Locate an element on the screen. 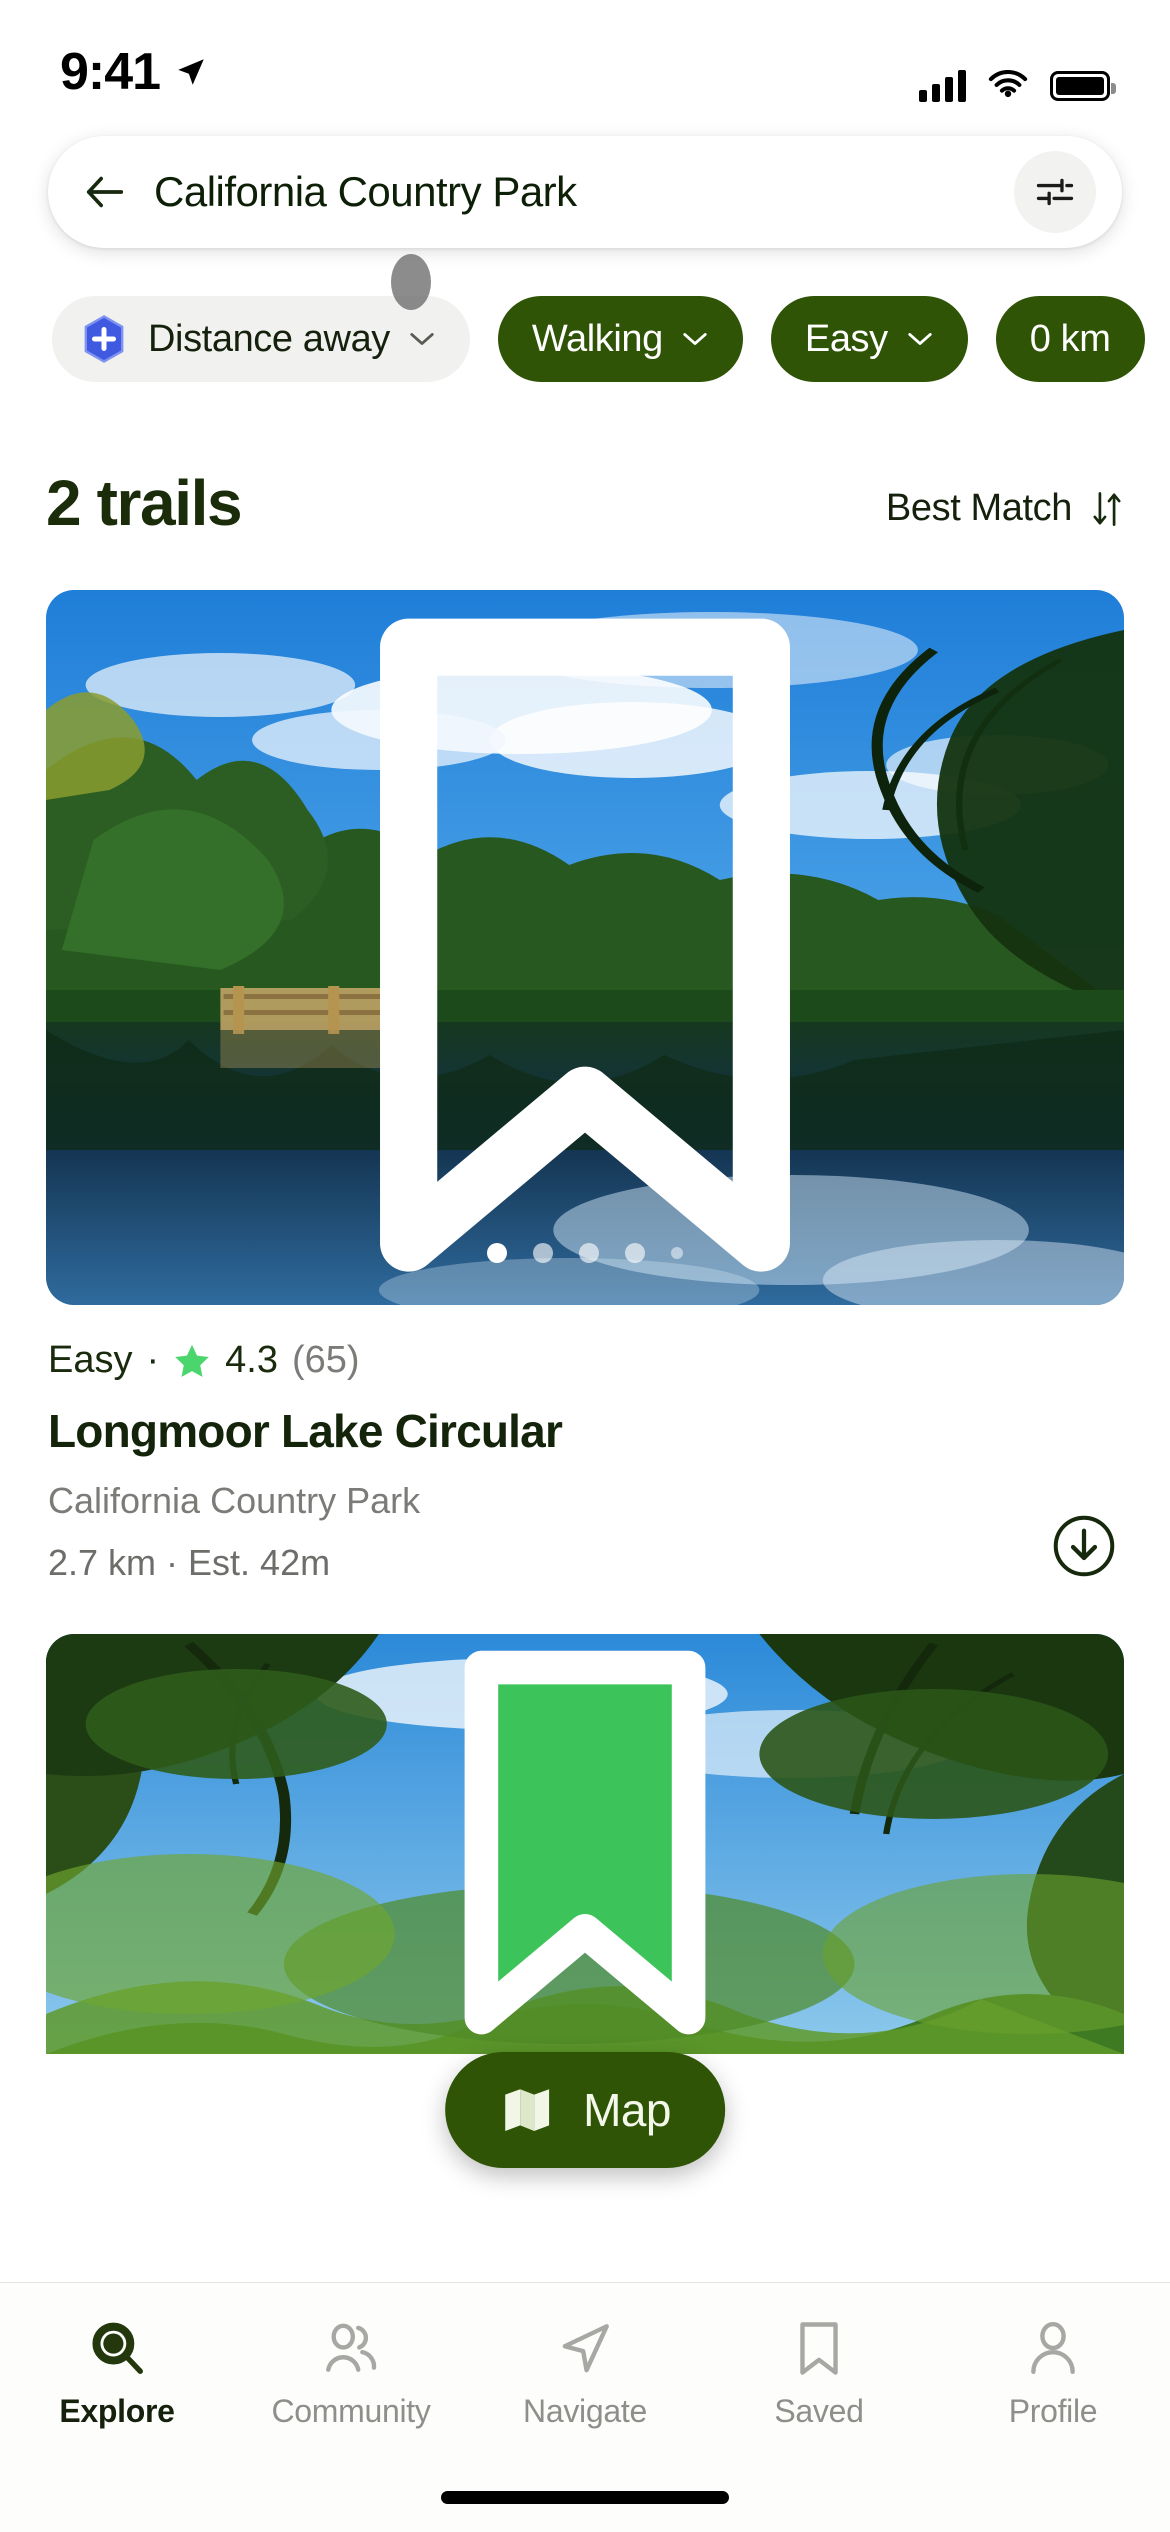 This screenshot has width=1170, height=2532. download-circle-icon is located at coordinates (1084, 1546).